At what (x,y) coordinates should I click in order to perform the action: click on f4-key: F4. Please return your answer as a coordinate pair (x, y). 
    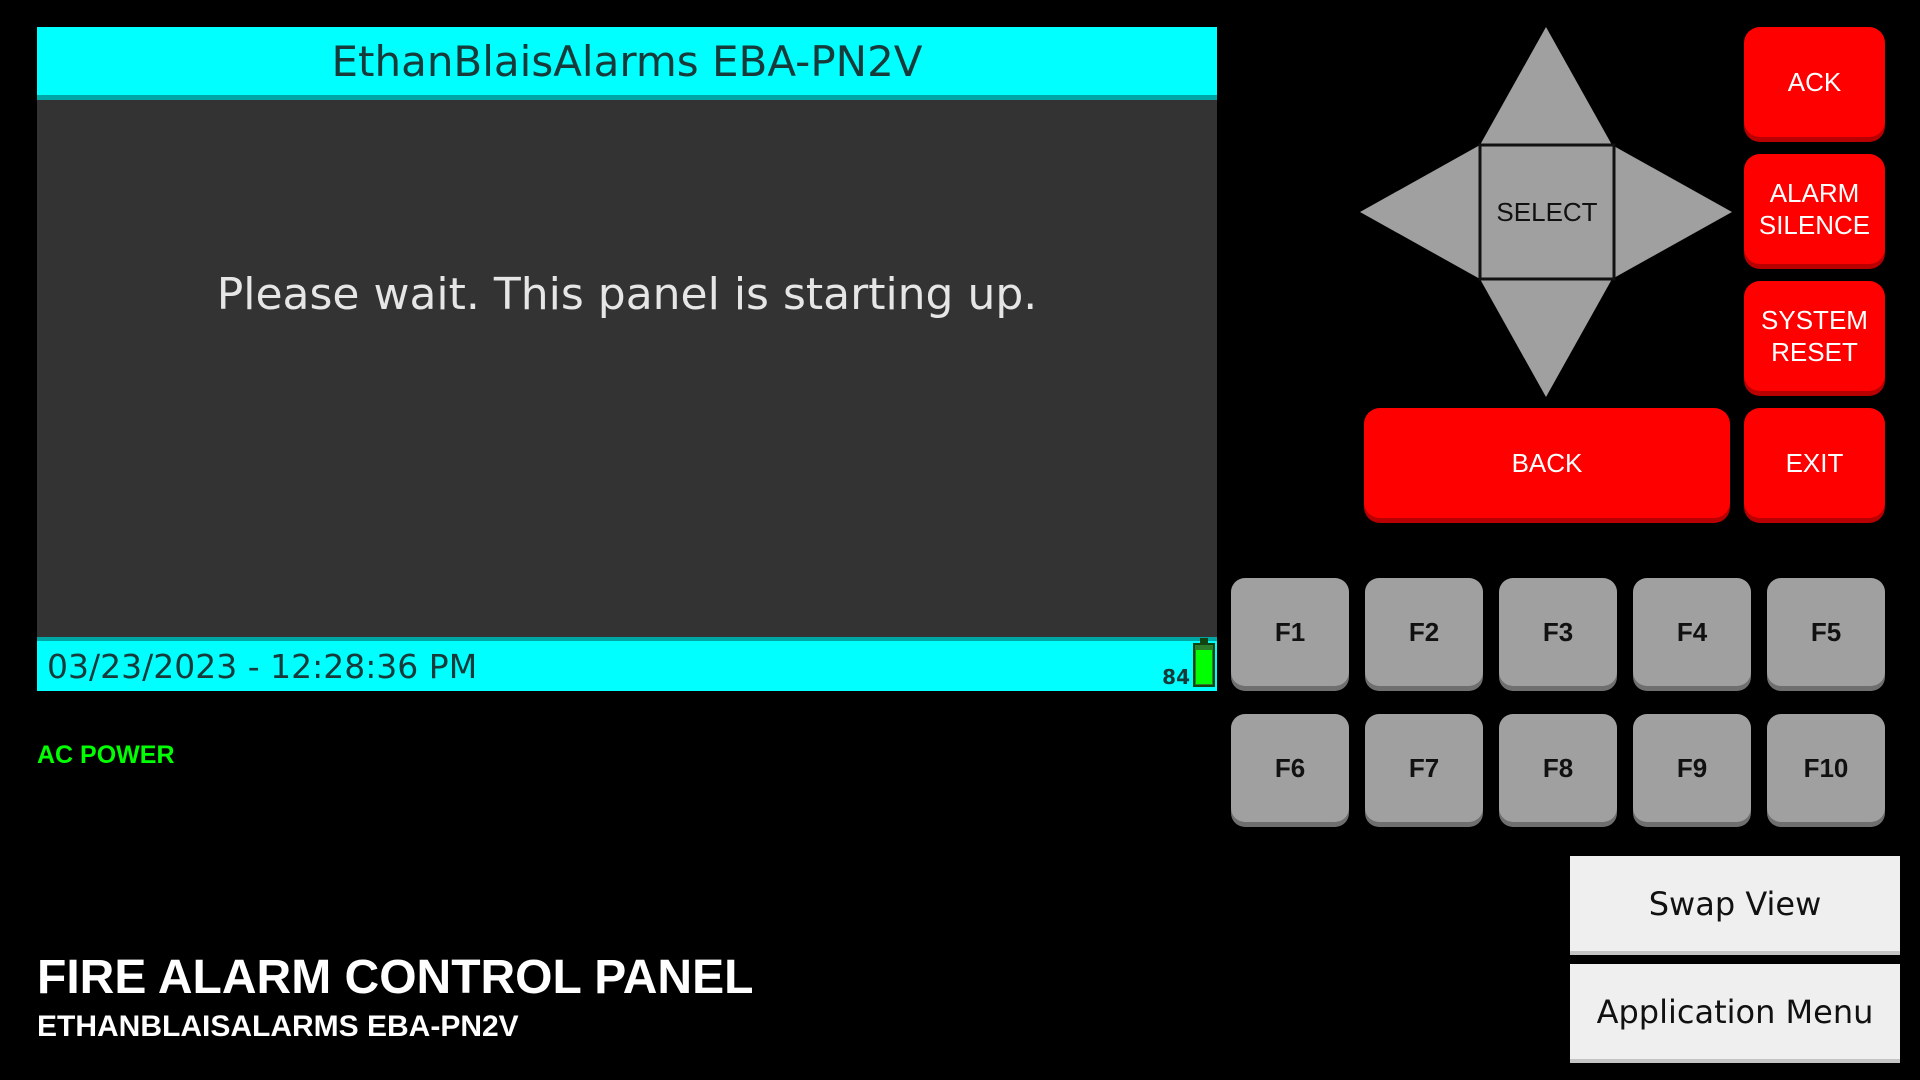
    Looking at the image, I should click on (1692, 632).